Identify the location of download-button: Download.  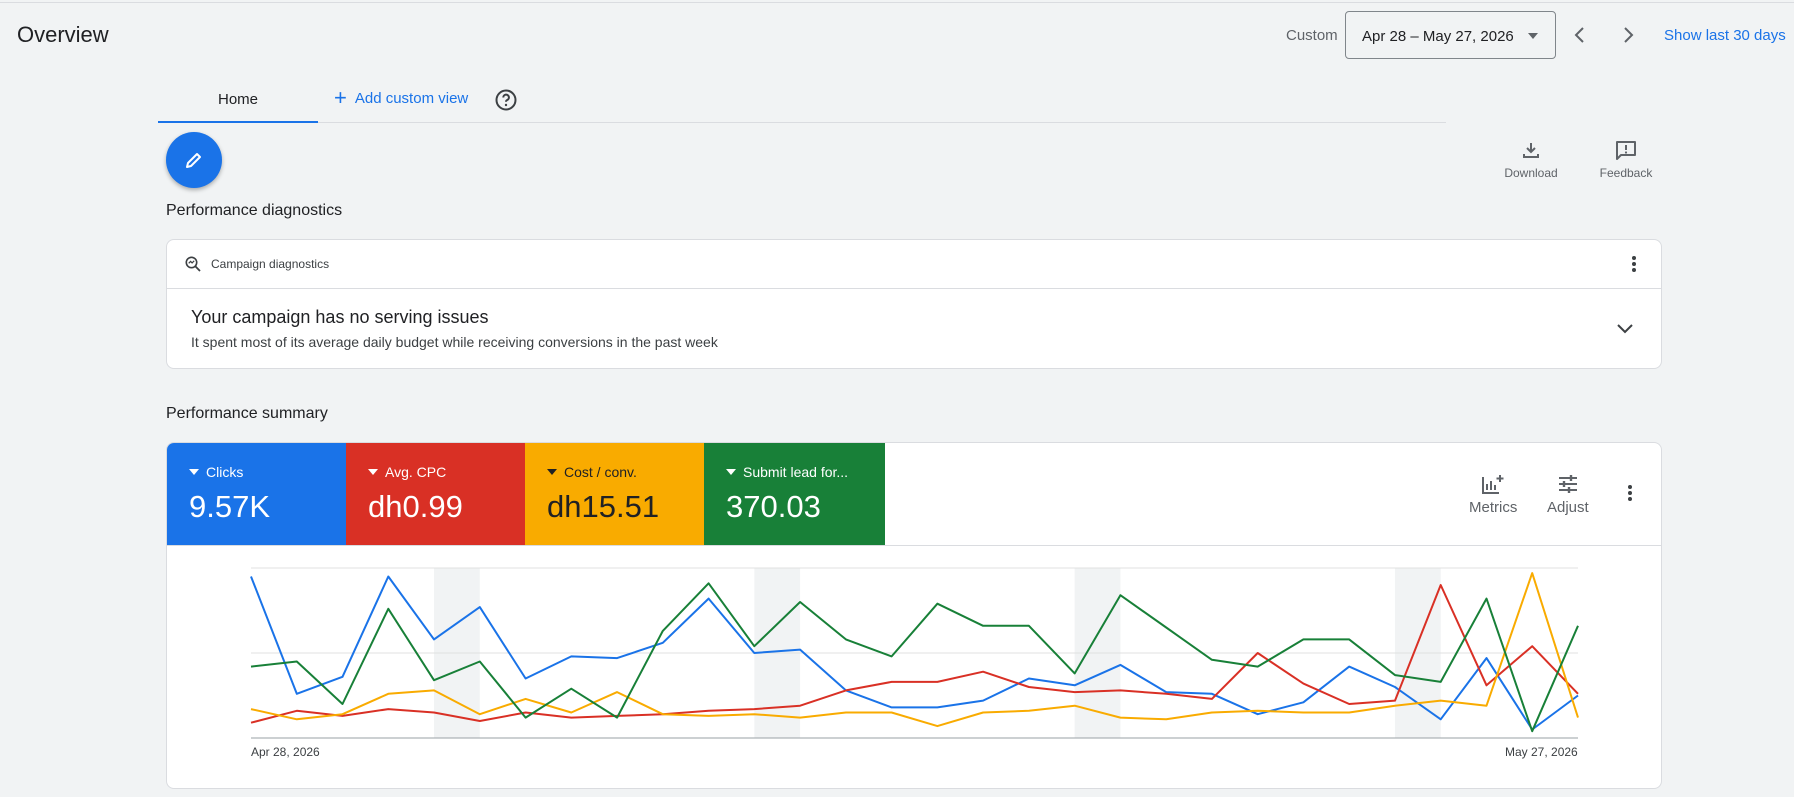
(1531, 160).